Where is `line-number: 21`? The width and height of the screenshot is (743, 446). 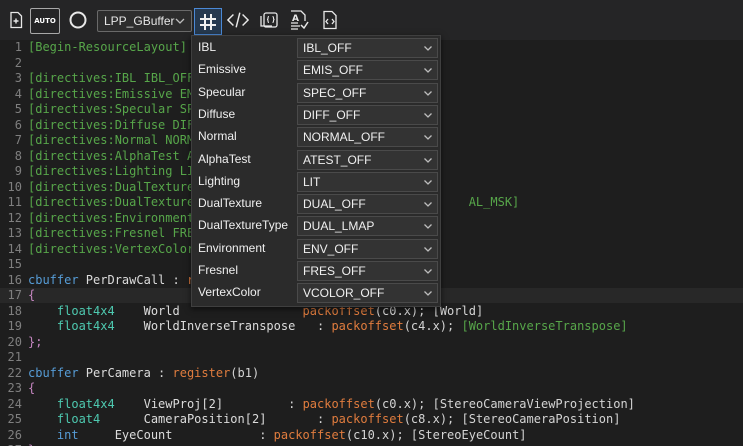
line-number: 21 is located at coordinates (14, 357).